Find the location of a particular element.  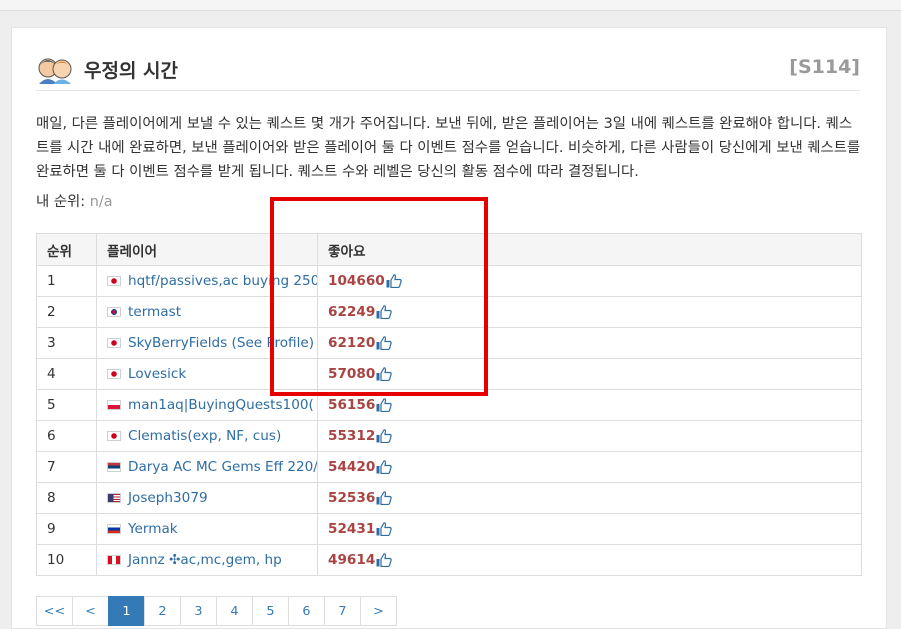

page-button: 7 is located at coordinates (342, 611).